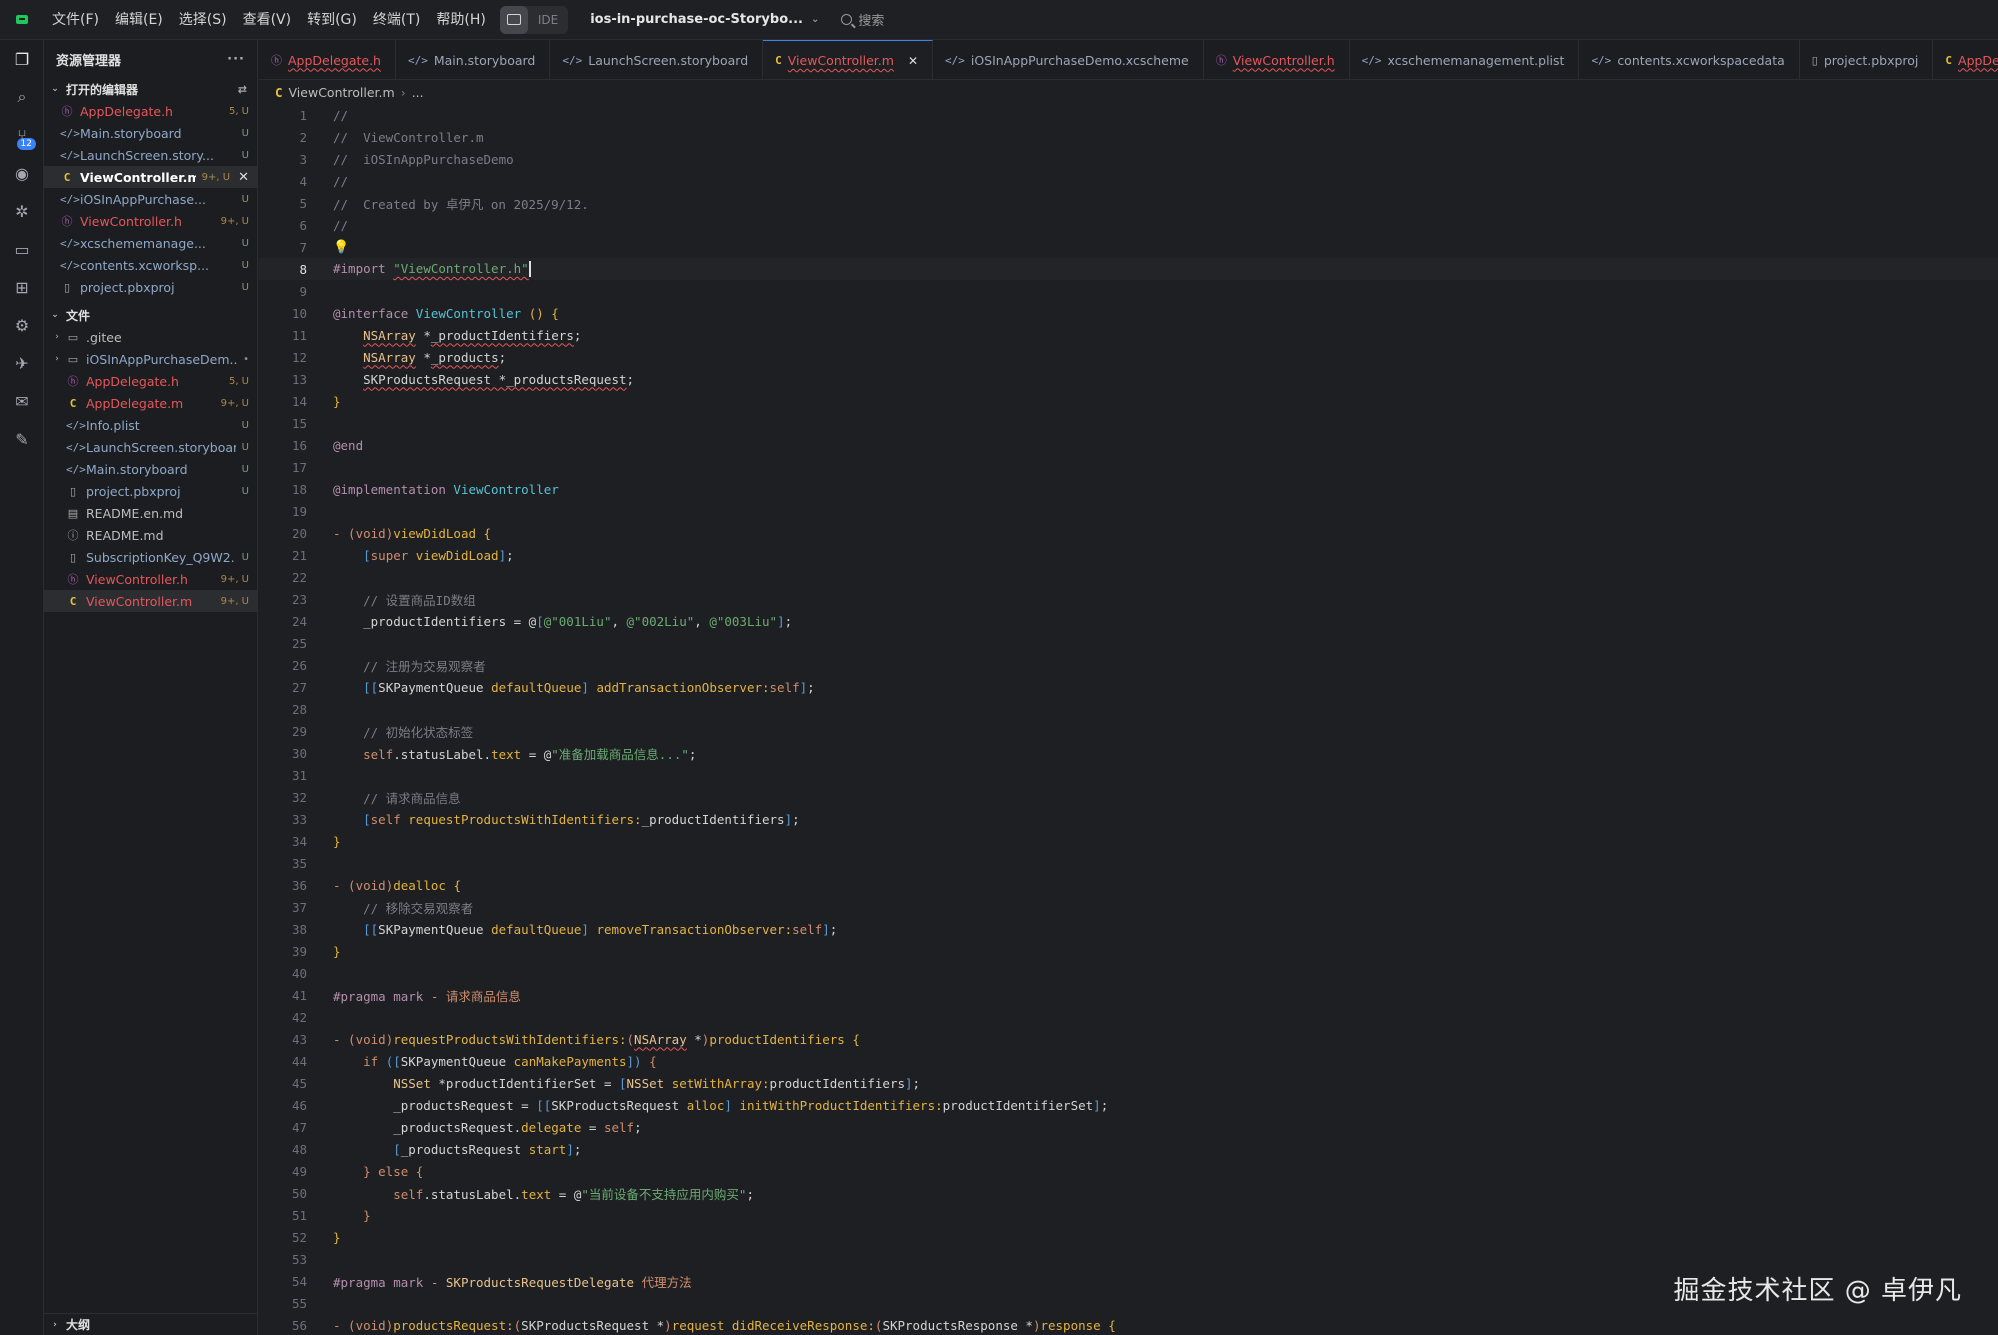 Image resolution: width=1998 pixels, height=1335 pixels. Describe the element at coordinates (848, 59) in the screenshot. I see `editor-tab: C ViewController.m ✕` at that location.